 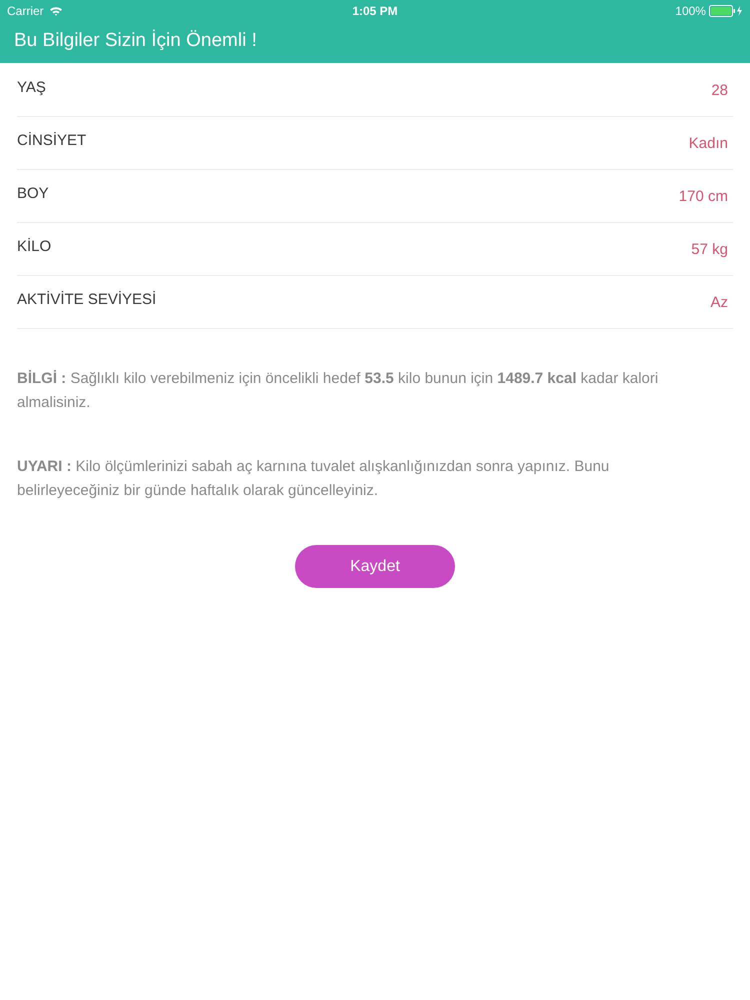 I want to click on row-value: 57 kg, so click(x=709, y=250).